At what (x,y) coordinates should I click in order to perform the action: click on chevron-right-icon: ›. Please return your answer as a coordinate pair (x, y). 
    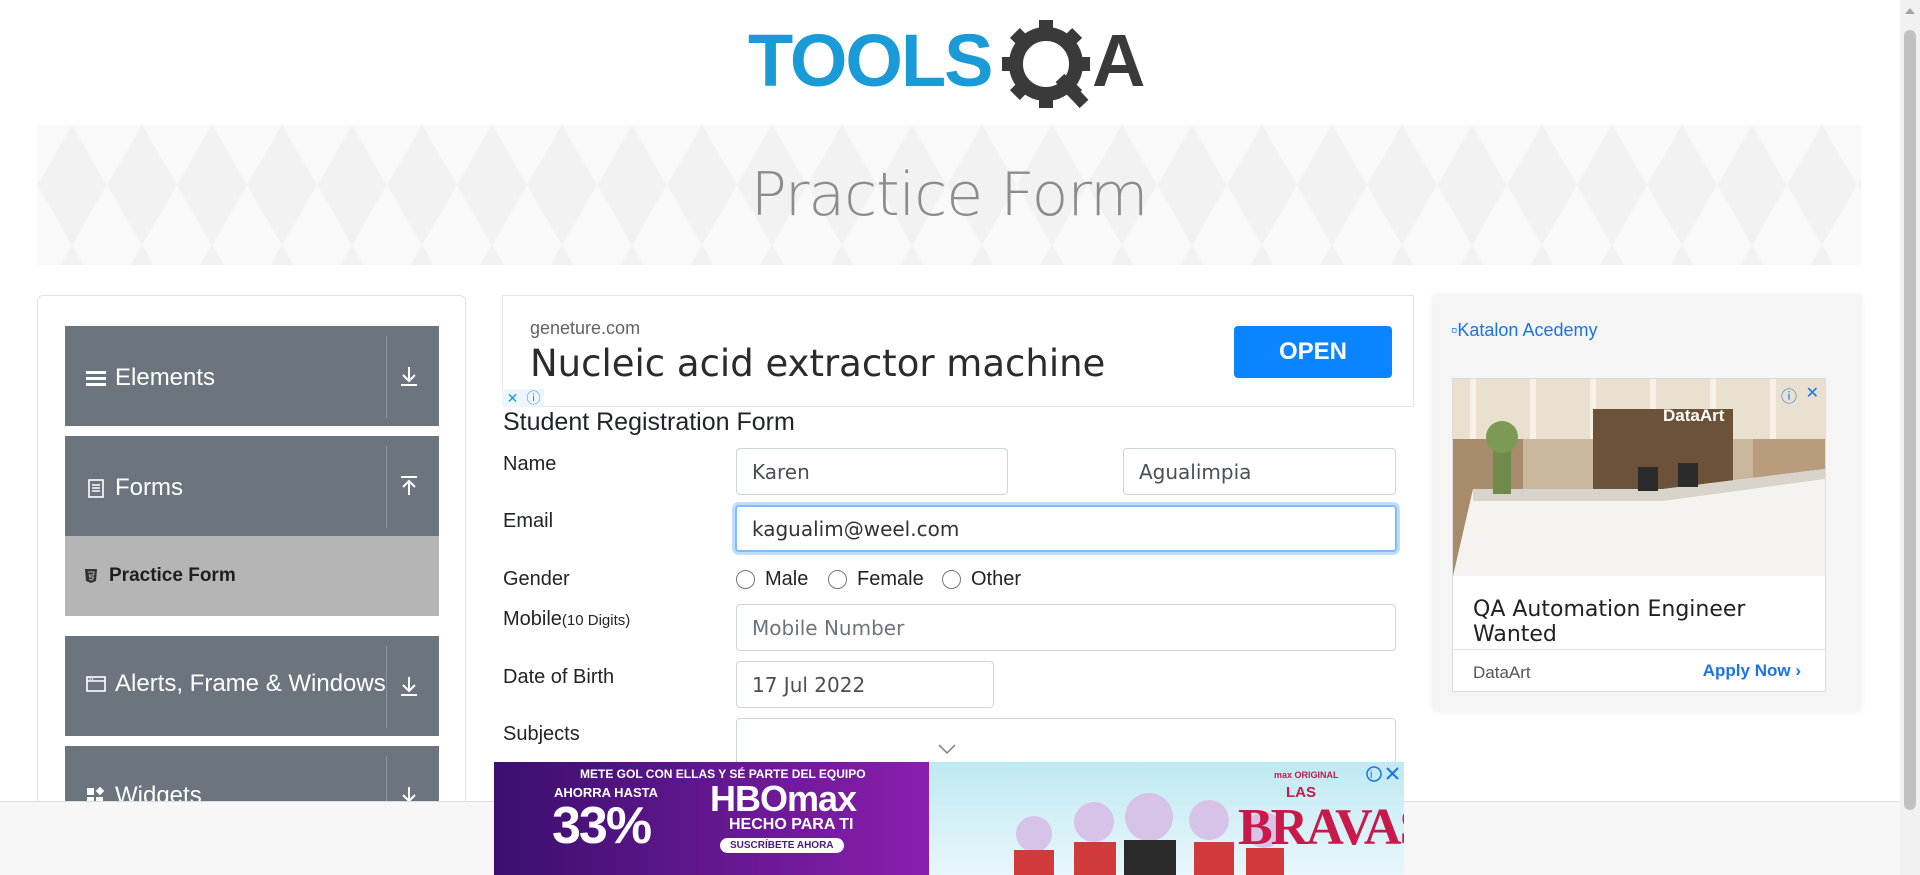
    Looking at the image, I should click on (1795, 670).